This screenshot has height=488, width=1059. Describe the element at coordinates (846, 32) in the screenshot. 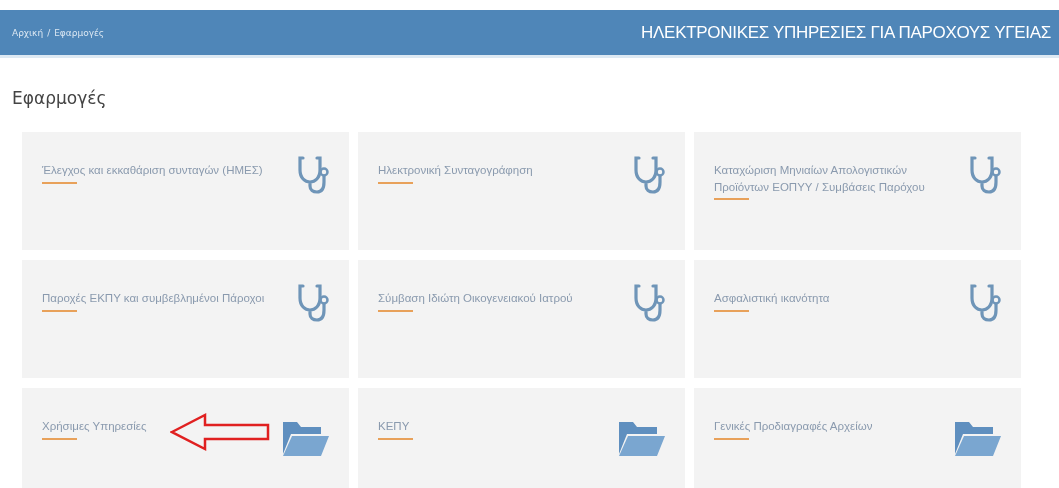

I see `header-title: ΗΛΕΚΤΡΟΝΙΚΕΣ ΥΠΗΡΕΣΙΕΣ ΓΙΑ ΠΑΡΟΧΟΥΣ ΥΓΕΙΑΣ` at that location.